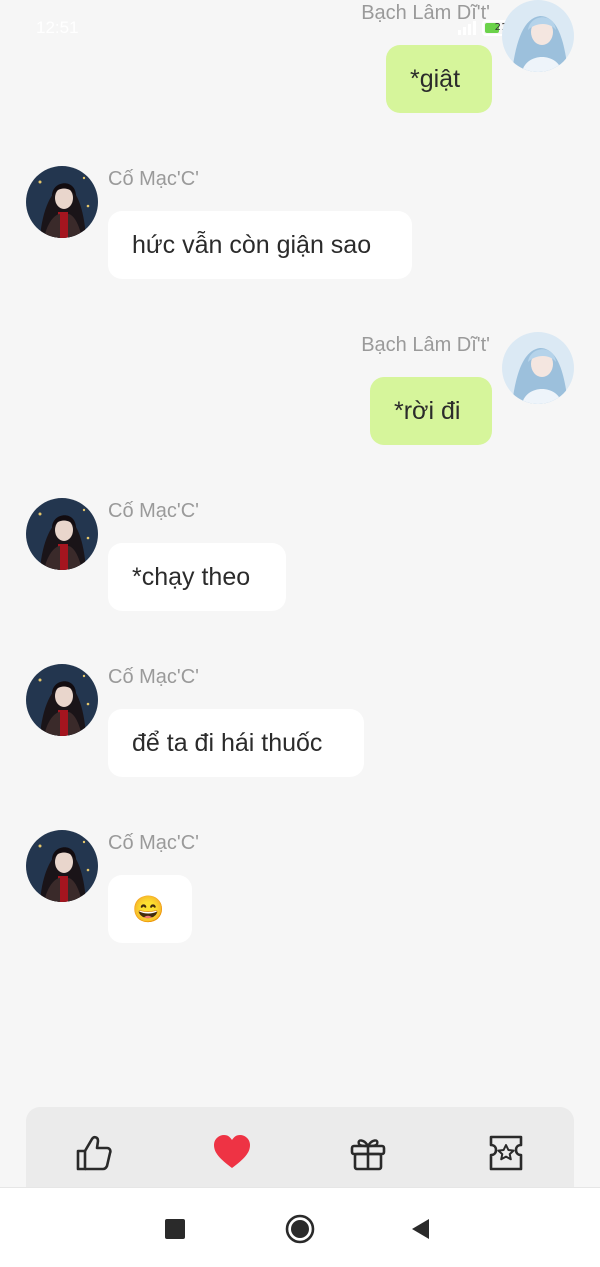  I want to click on home-icon, so click(300, 1229).